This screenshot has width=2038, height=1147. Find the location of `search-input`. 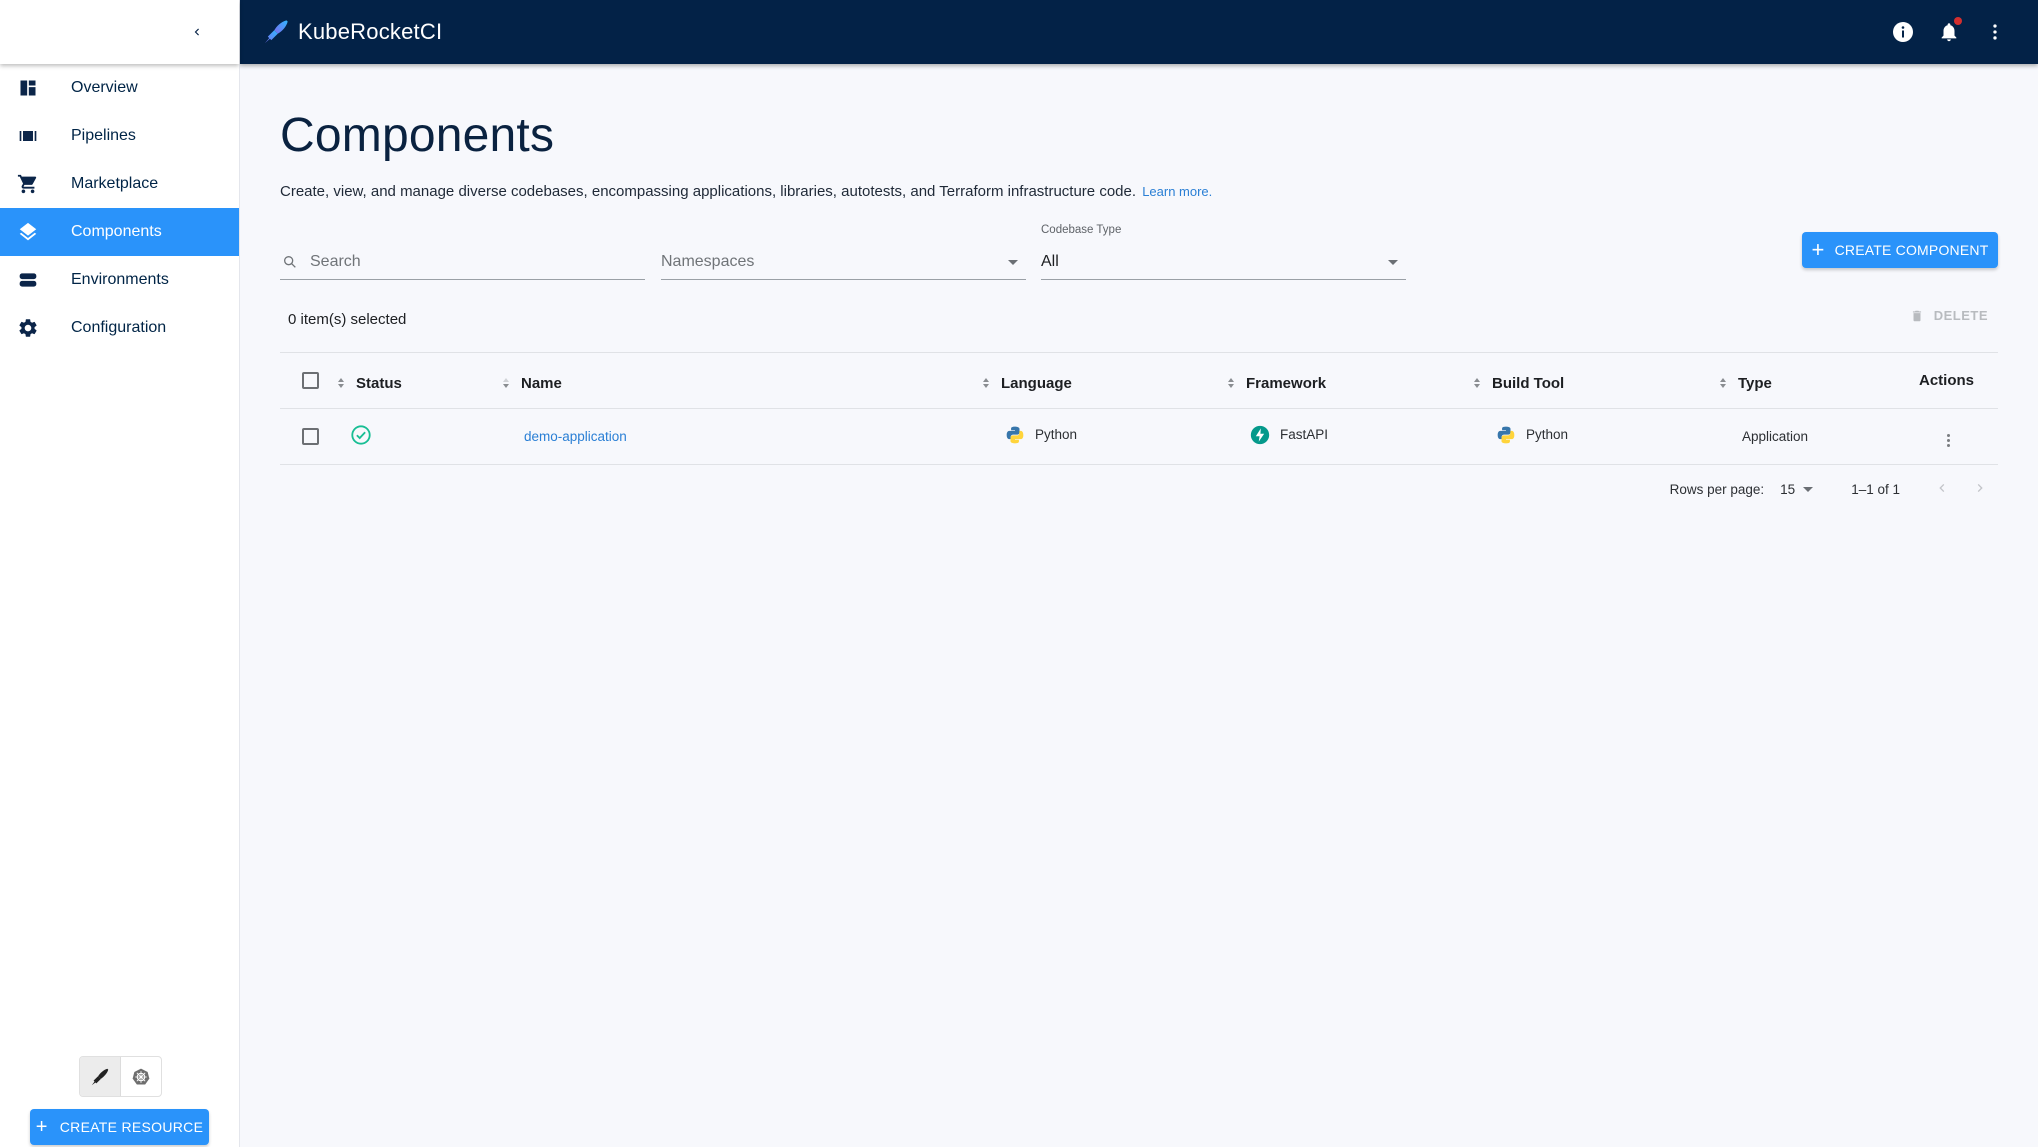

search-input is located at coordinates (460, 262).